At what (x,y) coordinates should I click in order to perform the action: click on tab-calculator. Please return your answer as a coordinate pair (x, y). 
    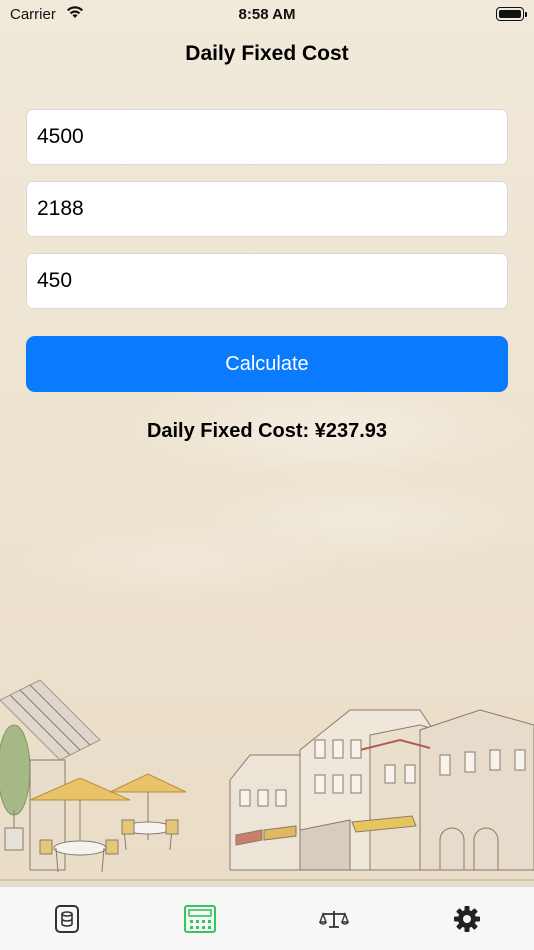
    Looking at the image, I should click on (201, 918).